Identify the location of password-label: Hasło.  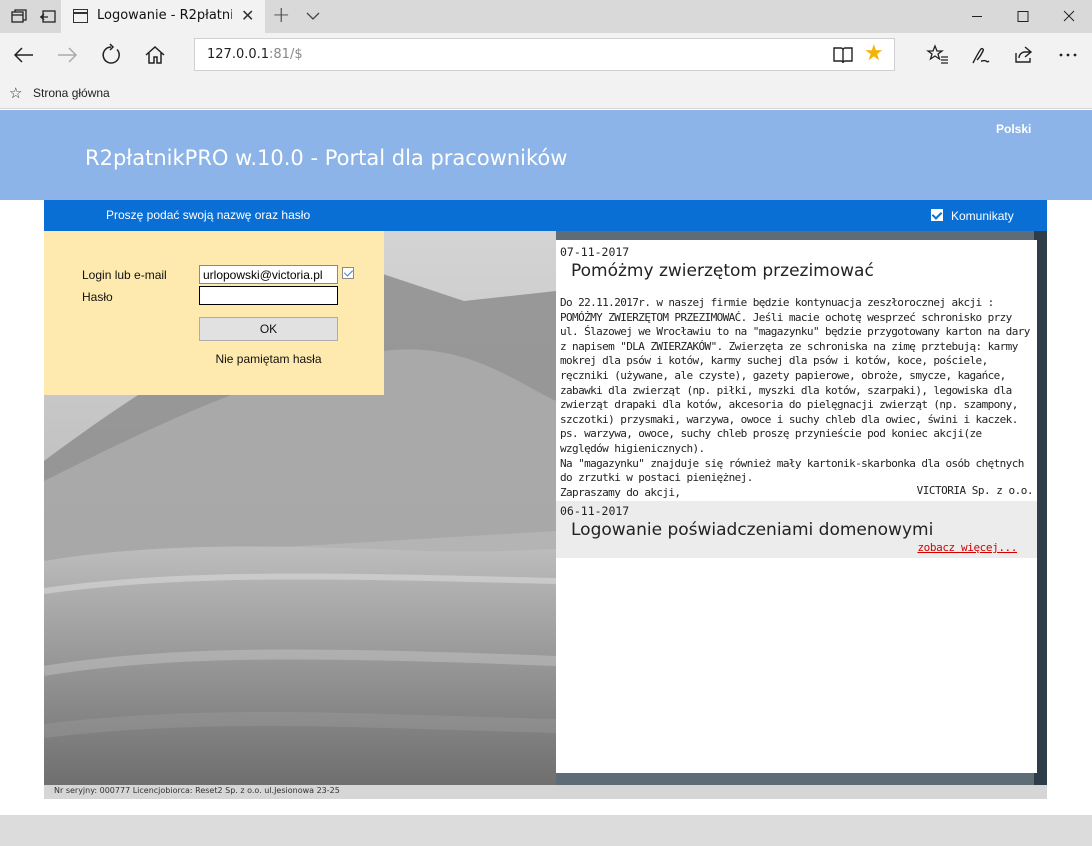
(97, 297).